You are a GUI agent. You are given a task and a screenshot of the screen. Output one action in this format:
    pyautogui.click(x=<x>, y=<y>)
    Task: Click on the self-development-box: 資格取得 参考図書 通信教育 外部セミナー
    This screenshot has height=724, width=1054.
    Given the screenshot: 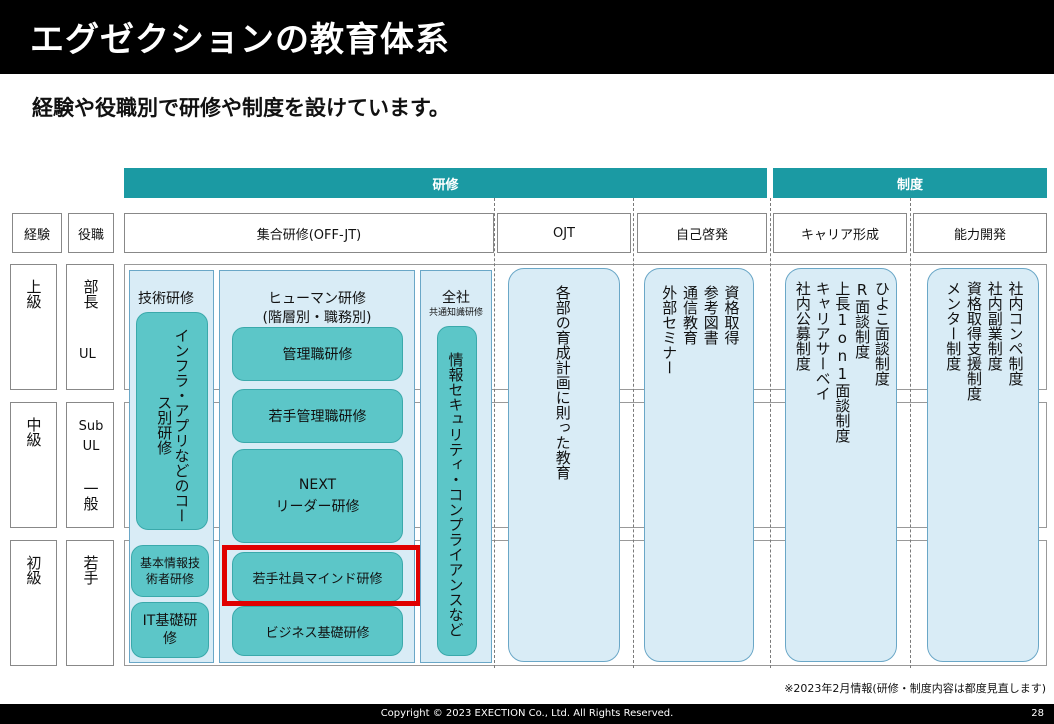 What is the action you would take?
    pyautogui.click(x=699, y=465)
    